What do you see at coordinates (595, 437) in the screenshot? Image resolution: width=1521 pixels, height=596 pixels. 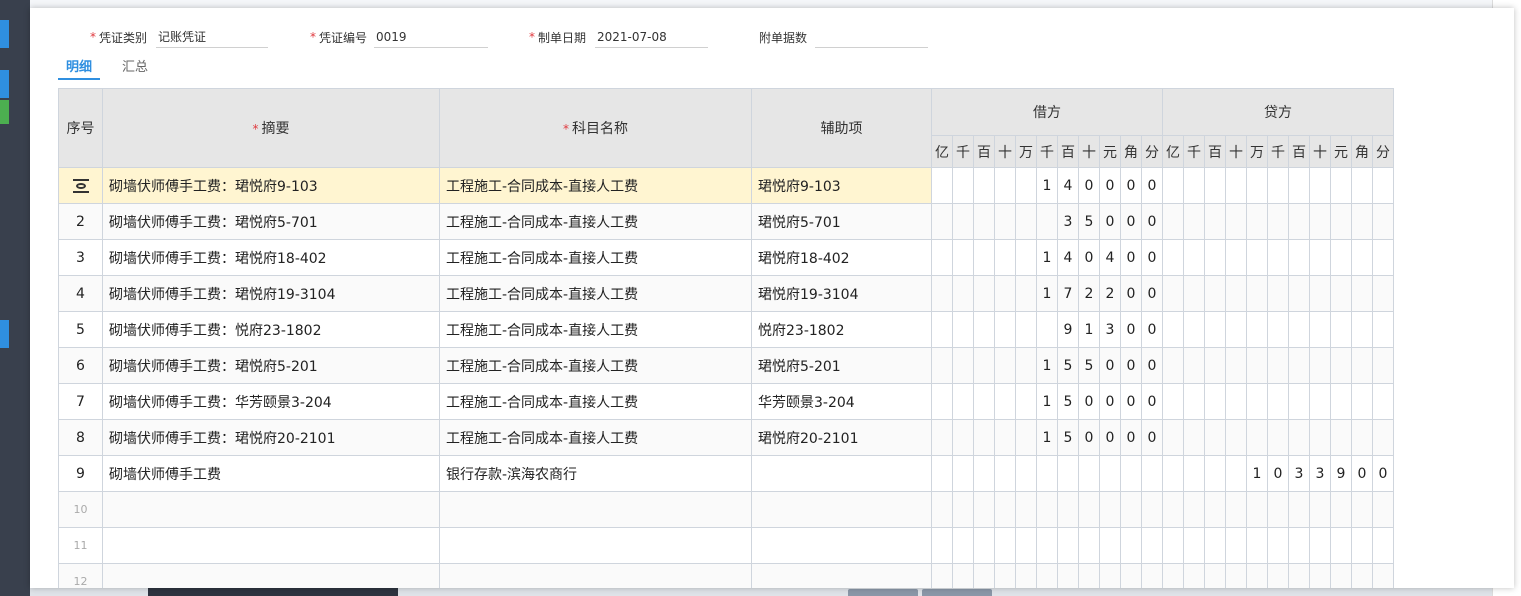 I see `account-cell: 工程施工-合同成本-直接人工费` at bounding box center [595, 437].